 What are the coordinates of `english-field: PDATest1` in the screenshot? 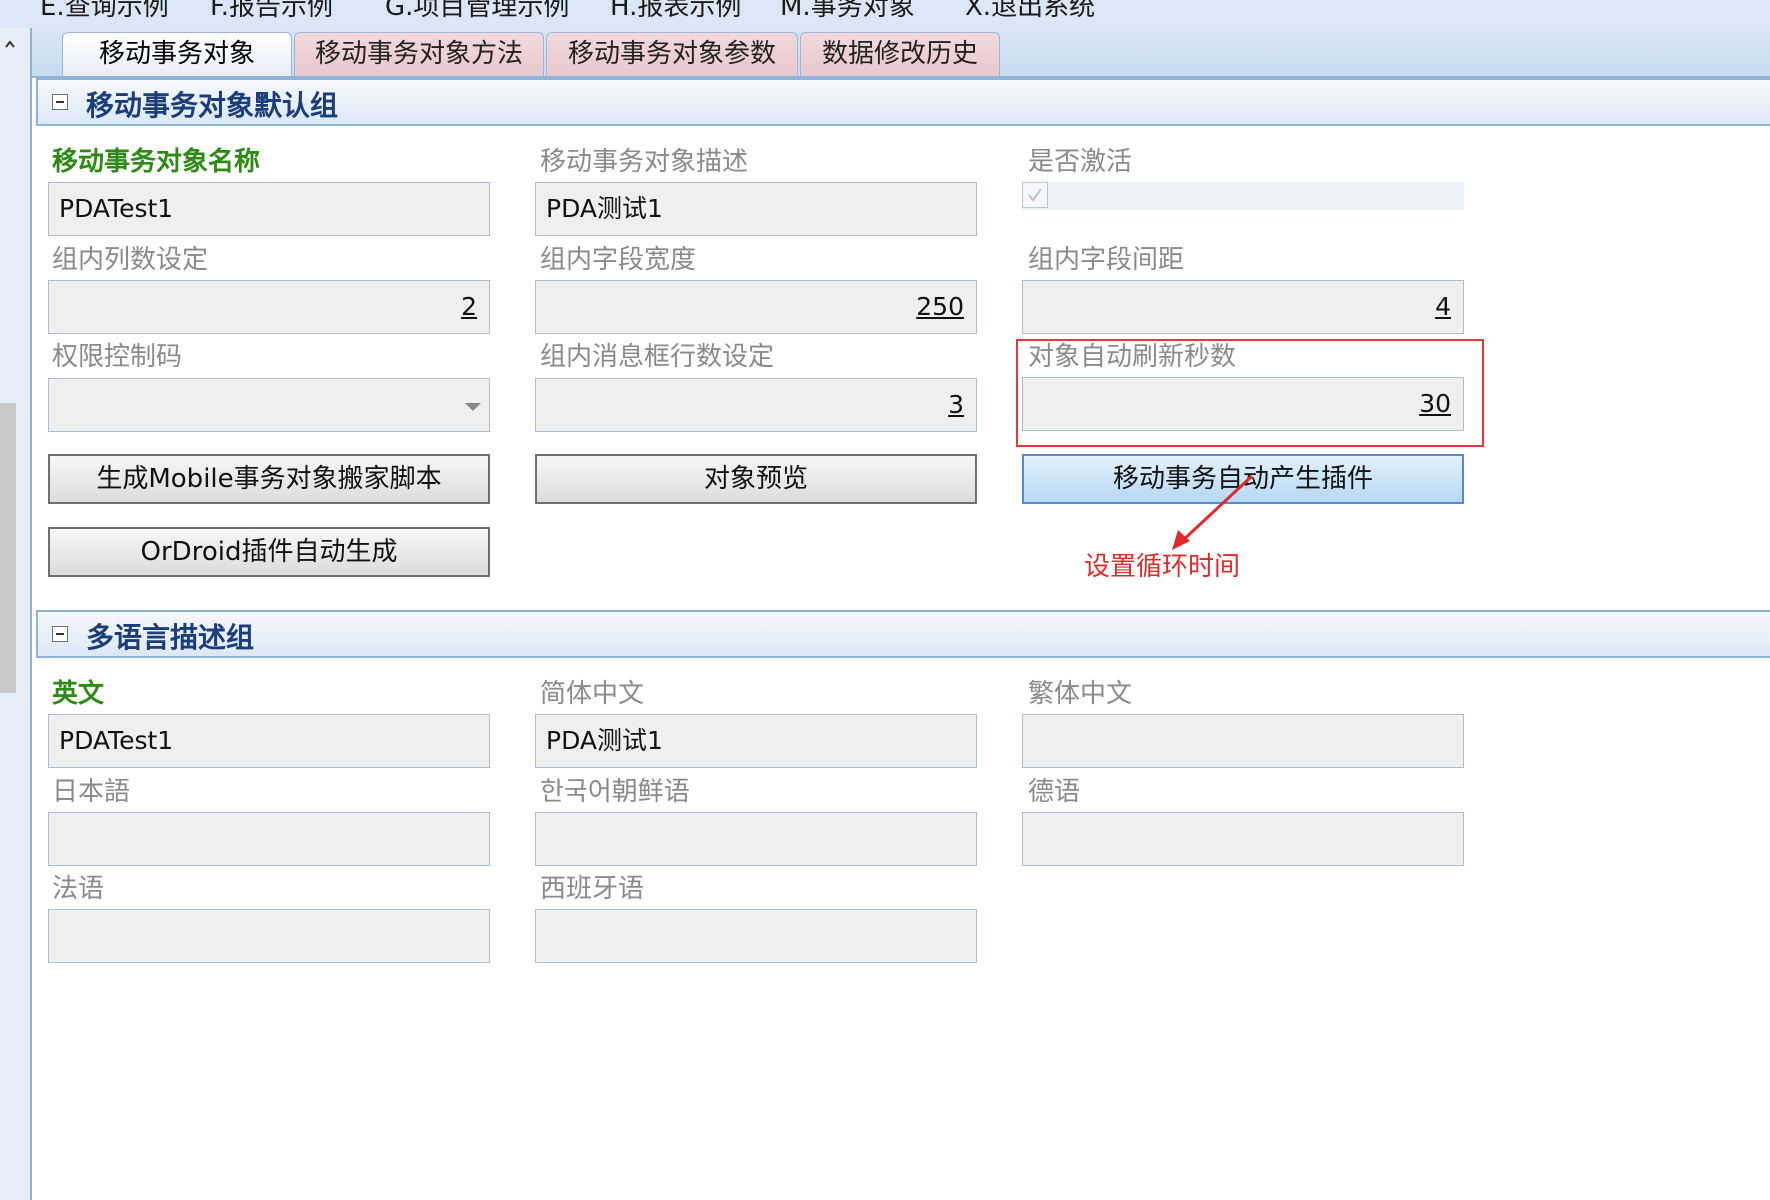 It's located at (269, 741).